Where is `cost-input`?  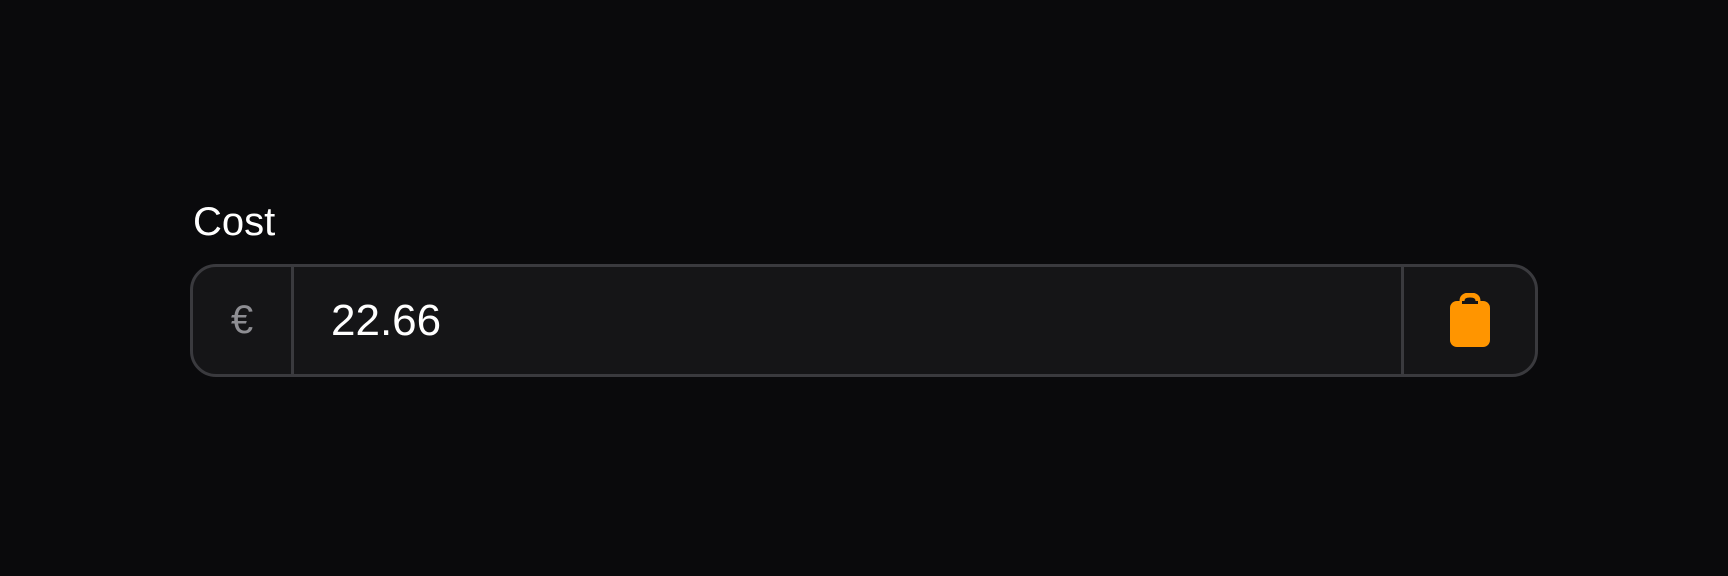
cost-input is located at coordinates (847, 320).